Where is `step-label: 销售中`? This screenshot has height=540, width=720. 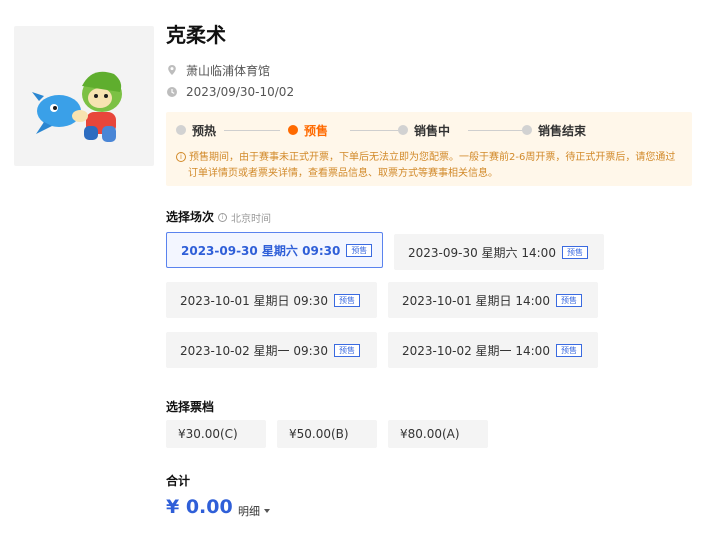 step-label: 销售中 is located at coordinates (432, 130).